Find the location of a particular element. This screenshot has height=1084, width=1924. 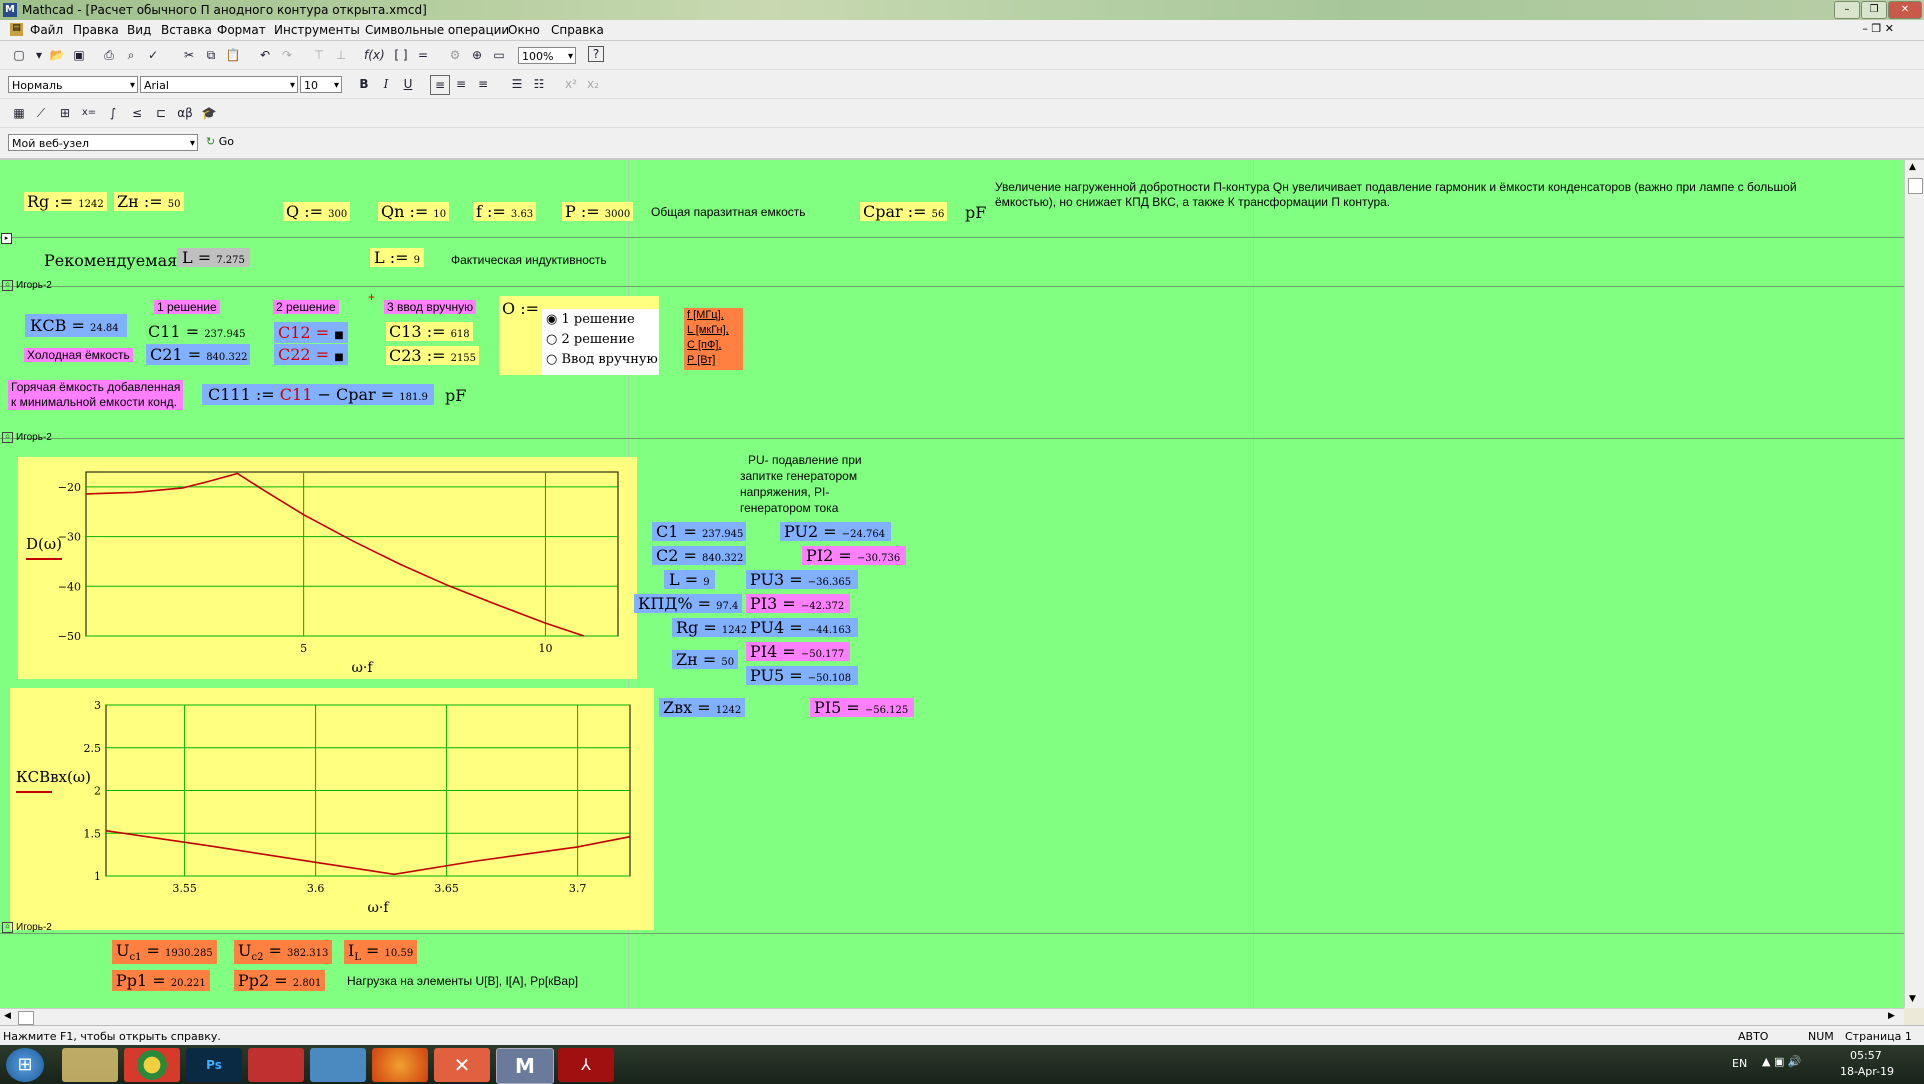

kpd-result: КПД% = 97.4 is located at coordinates (688, 603).